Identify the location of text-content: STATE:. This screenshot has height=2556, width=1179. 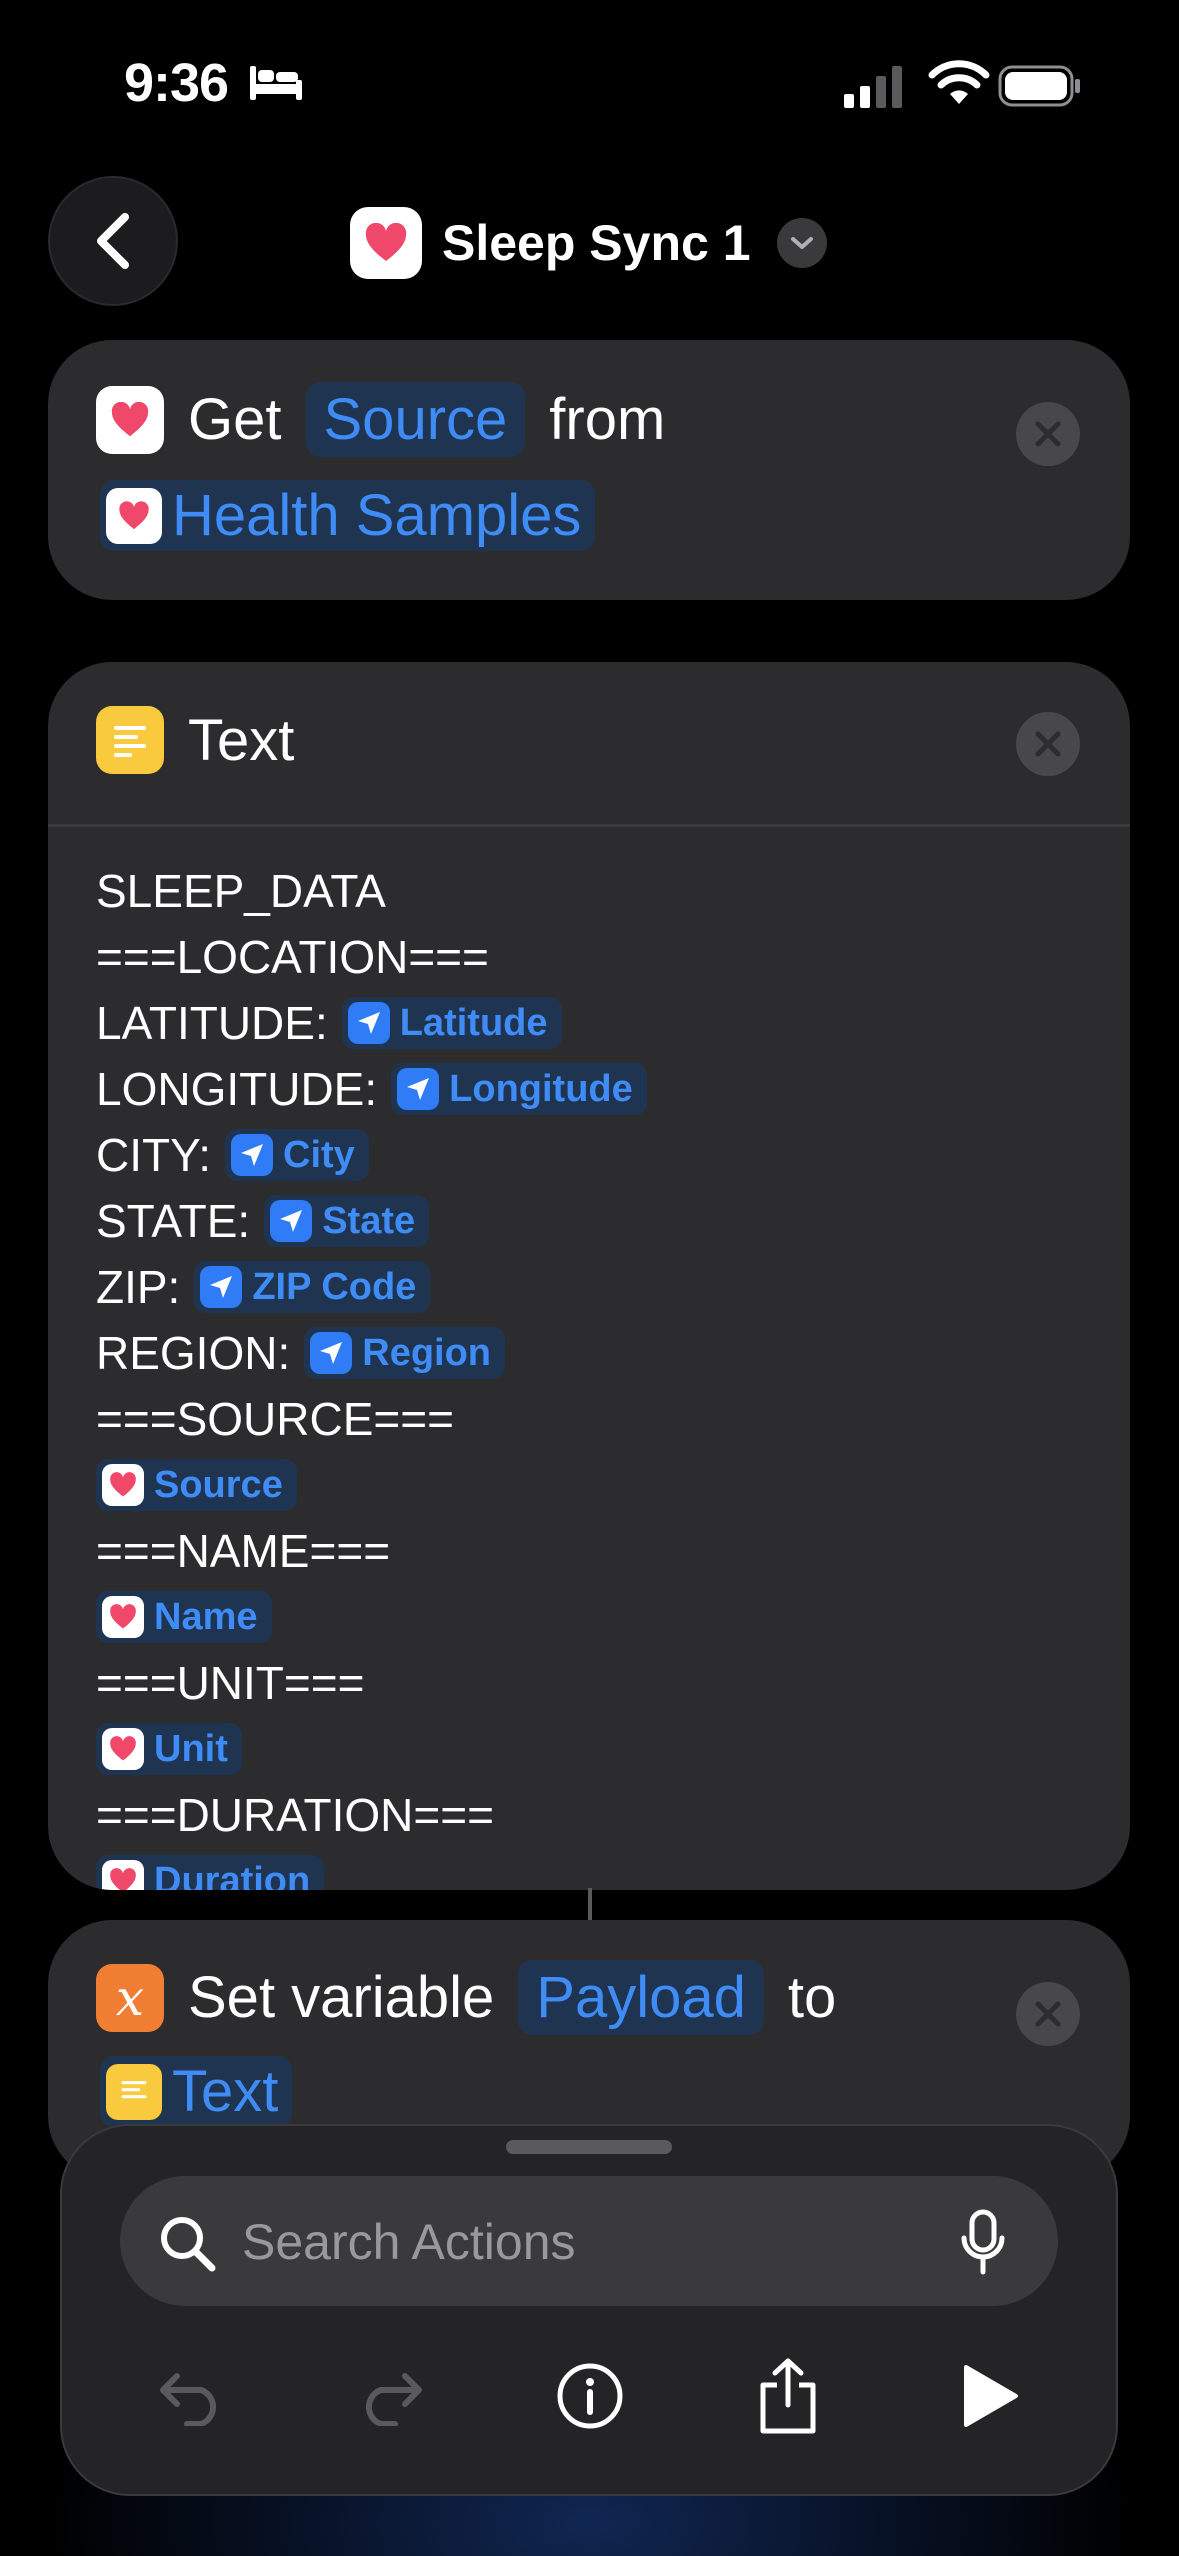
(173, 1221).